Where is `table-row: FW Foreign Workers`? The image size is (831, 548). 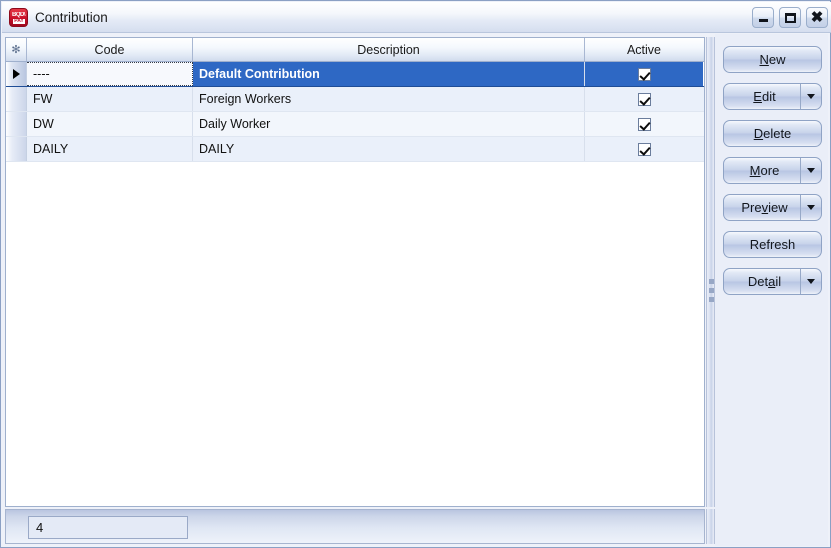 table-row: FW Foreign Workers is located at coordinates (355, 99).